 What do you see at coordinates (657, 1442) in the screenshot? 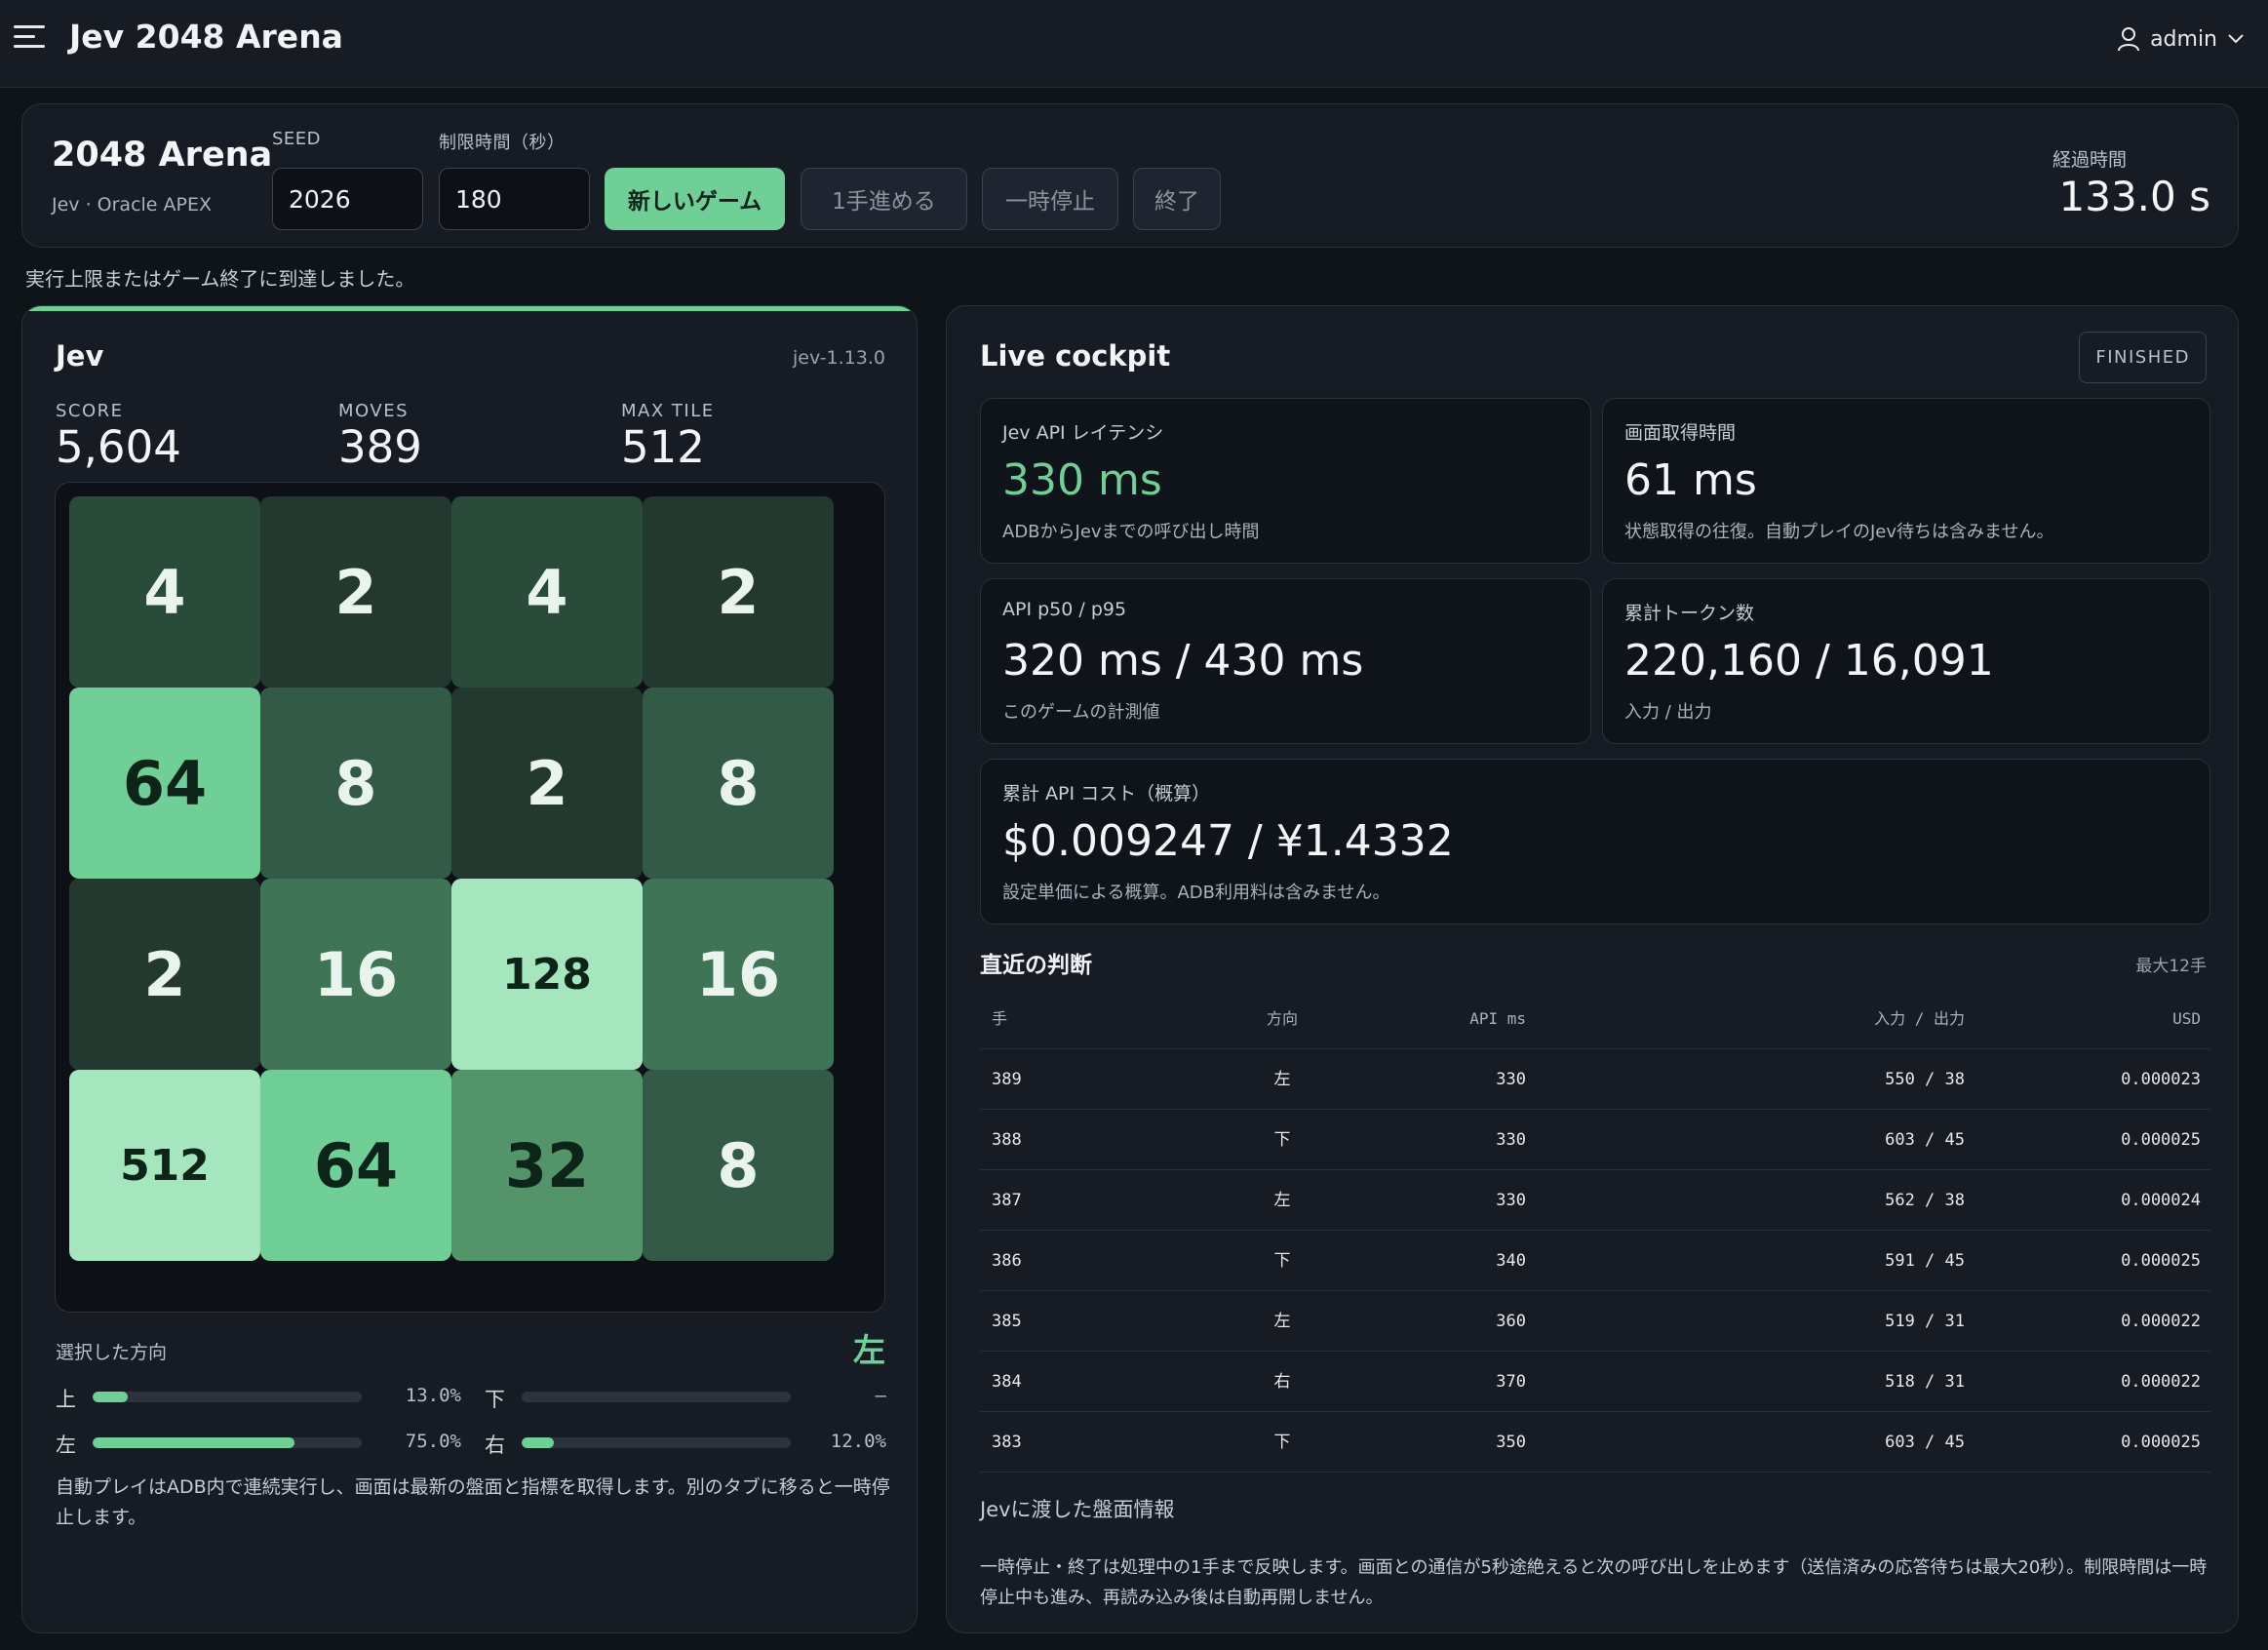
I see `prob-right-bar` at bounding box center [657, 1442].